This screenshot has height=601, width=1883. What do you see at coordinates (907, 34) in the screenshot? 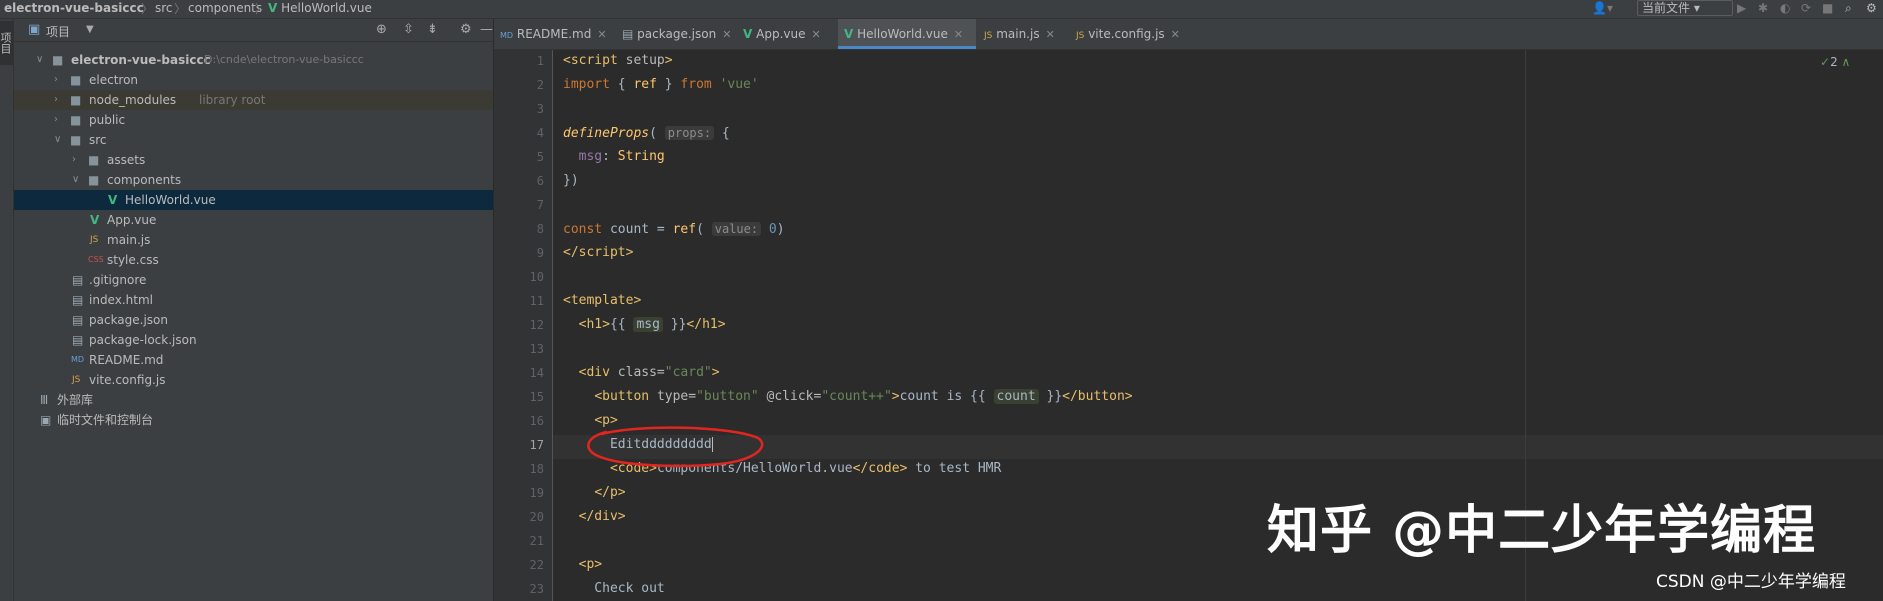
I see `tab-helloworld-vue: V HelloWorld.vue ✕` at bounding box center [907, 34].